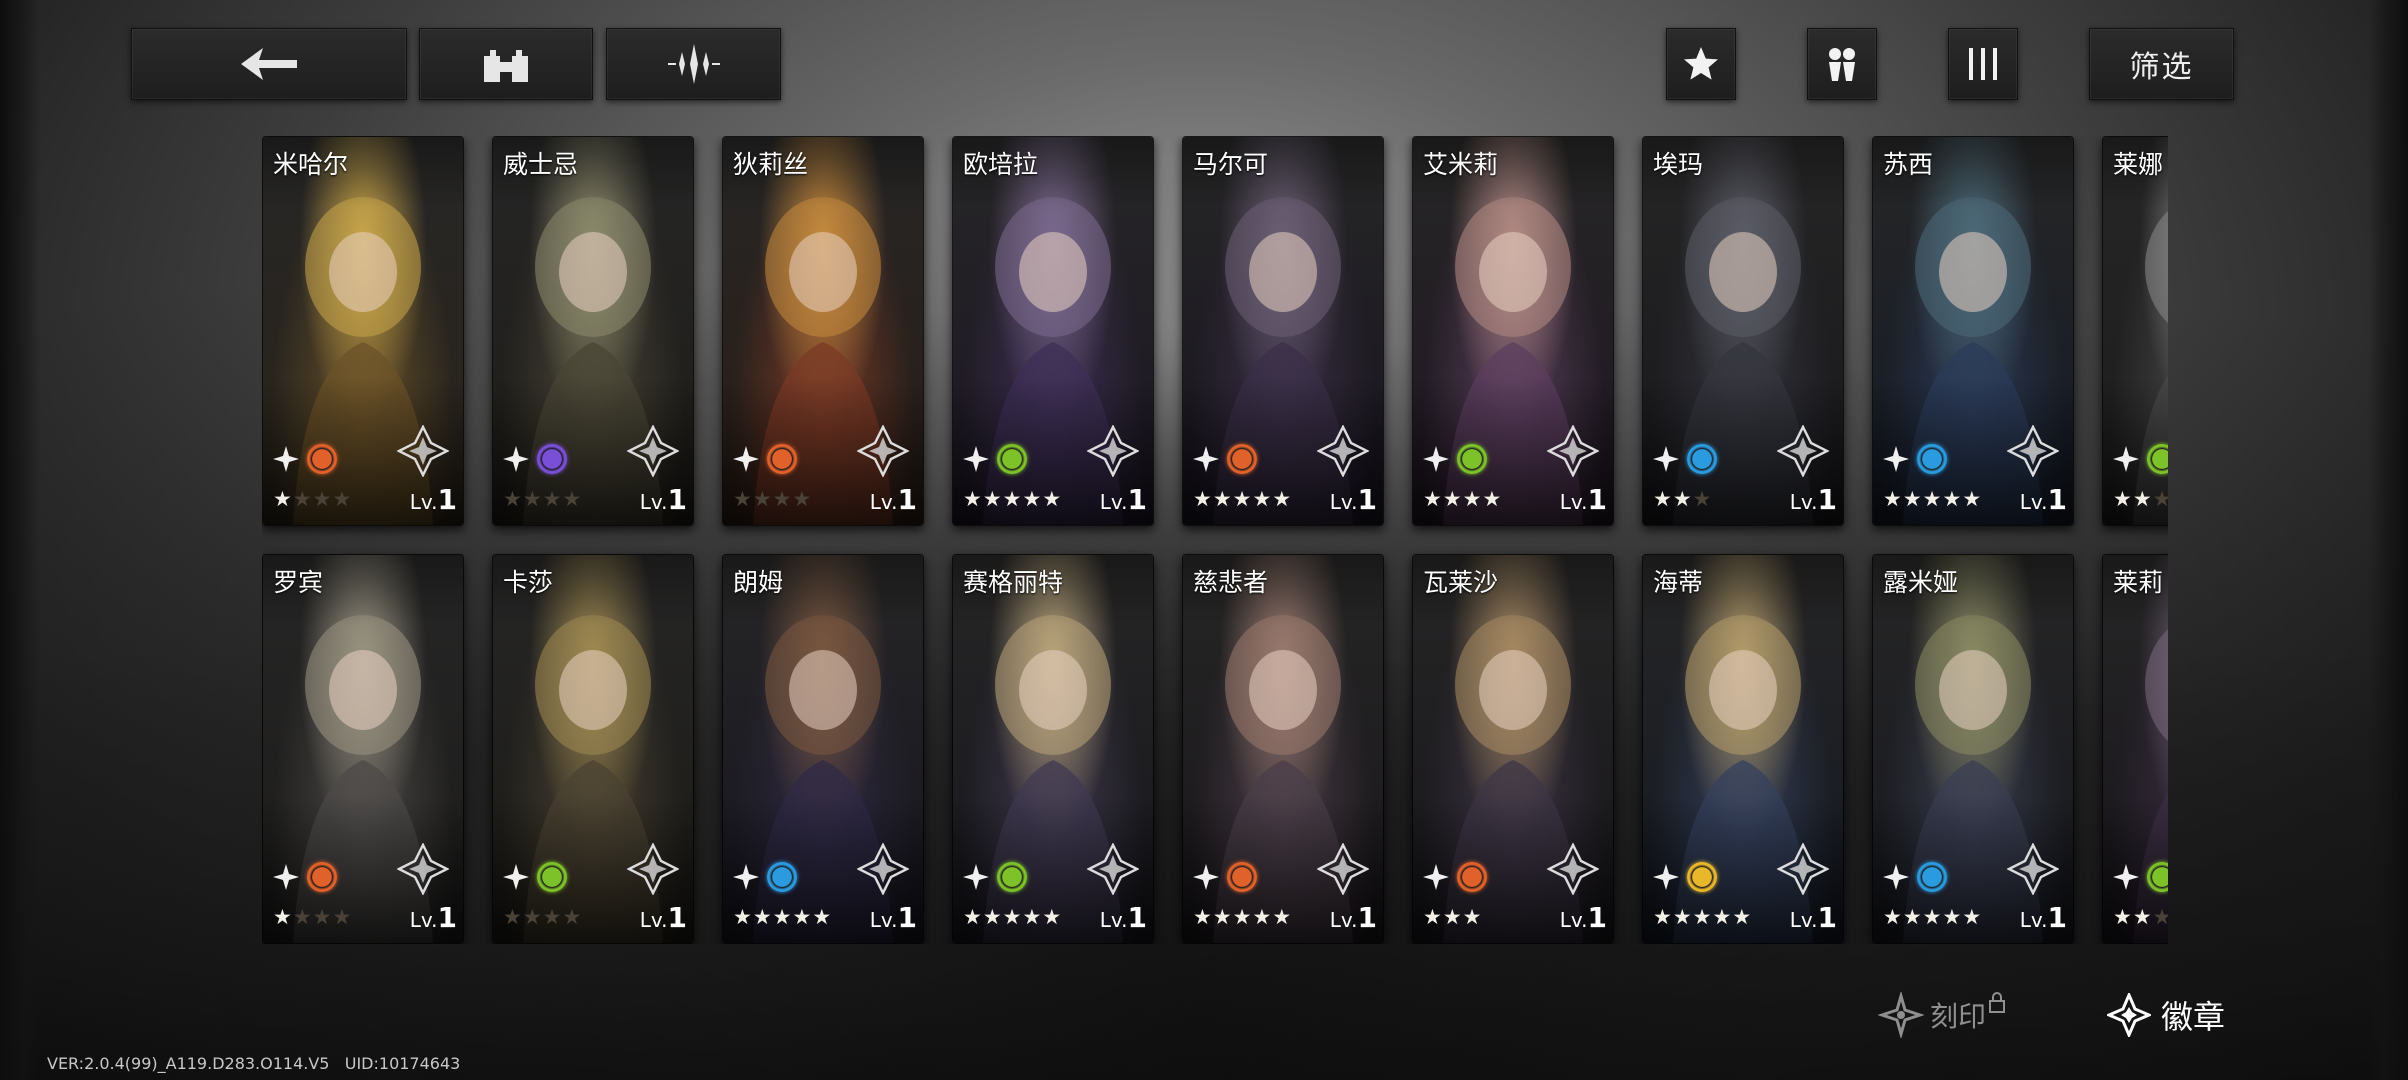 The image size is (2408, 1080). What do you see at coordinates (1283, 749) in the screenshot?
I see `character-card: 慈悲者 ★★★★★ Lv.1` at bounding box center [1283, 749].